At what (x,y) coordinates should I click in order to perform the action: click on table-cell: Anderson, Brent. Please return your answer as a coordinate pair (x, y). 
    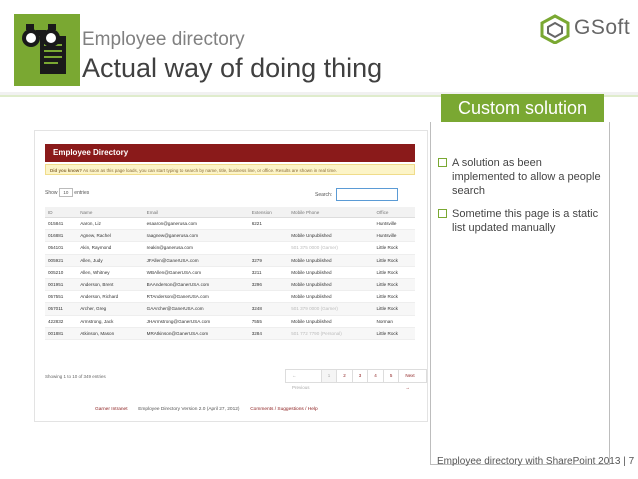
    Looking at the image, I should click on (110, 285).